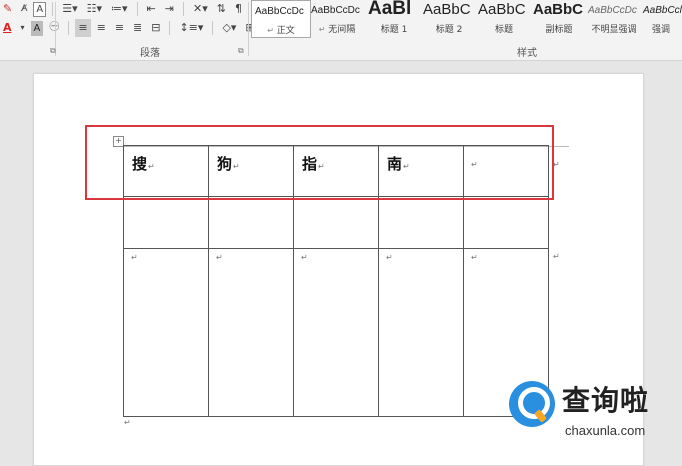  Describe the element at coordinates (155, 28) in the screenshot. I see `distributed-icon: ⊟` at that location.